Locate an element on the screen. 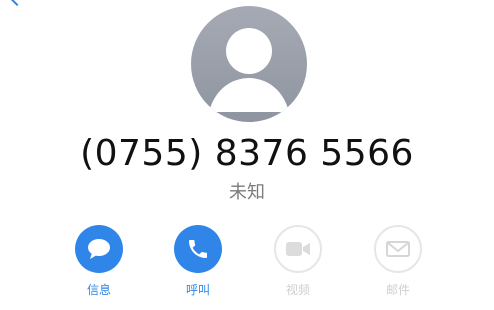  video-button-label: 视频 is located at coordinates (297, 290).